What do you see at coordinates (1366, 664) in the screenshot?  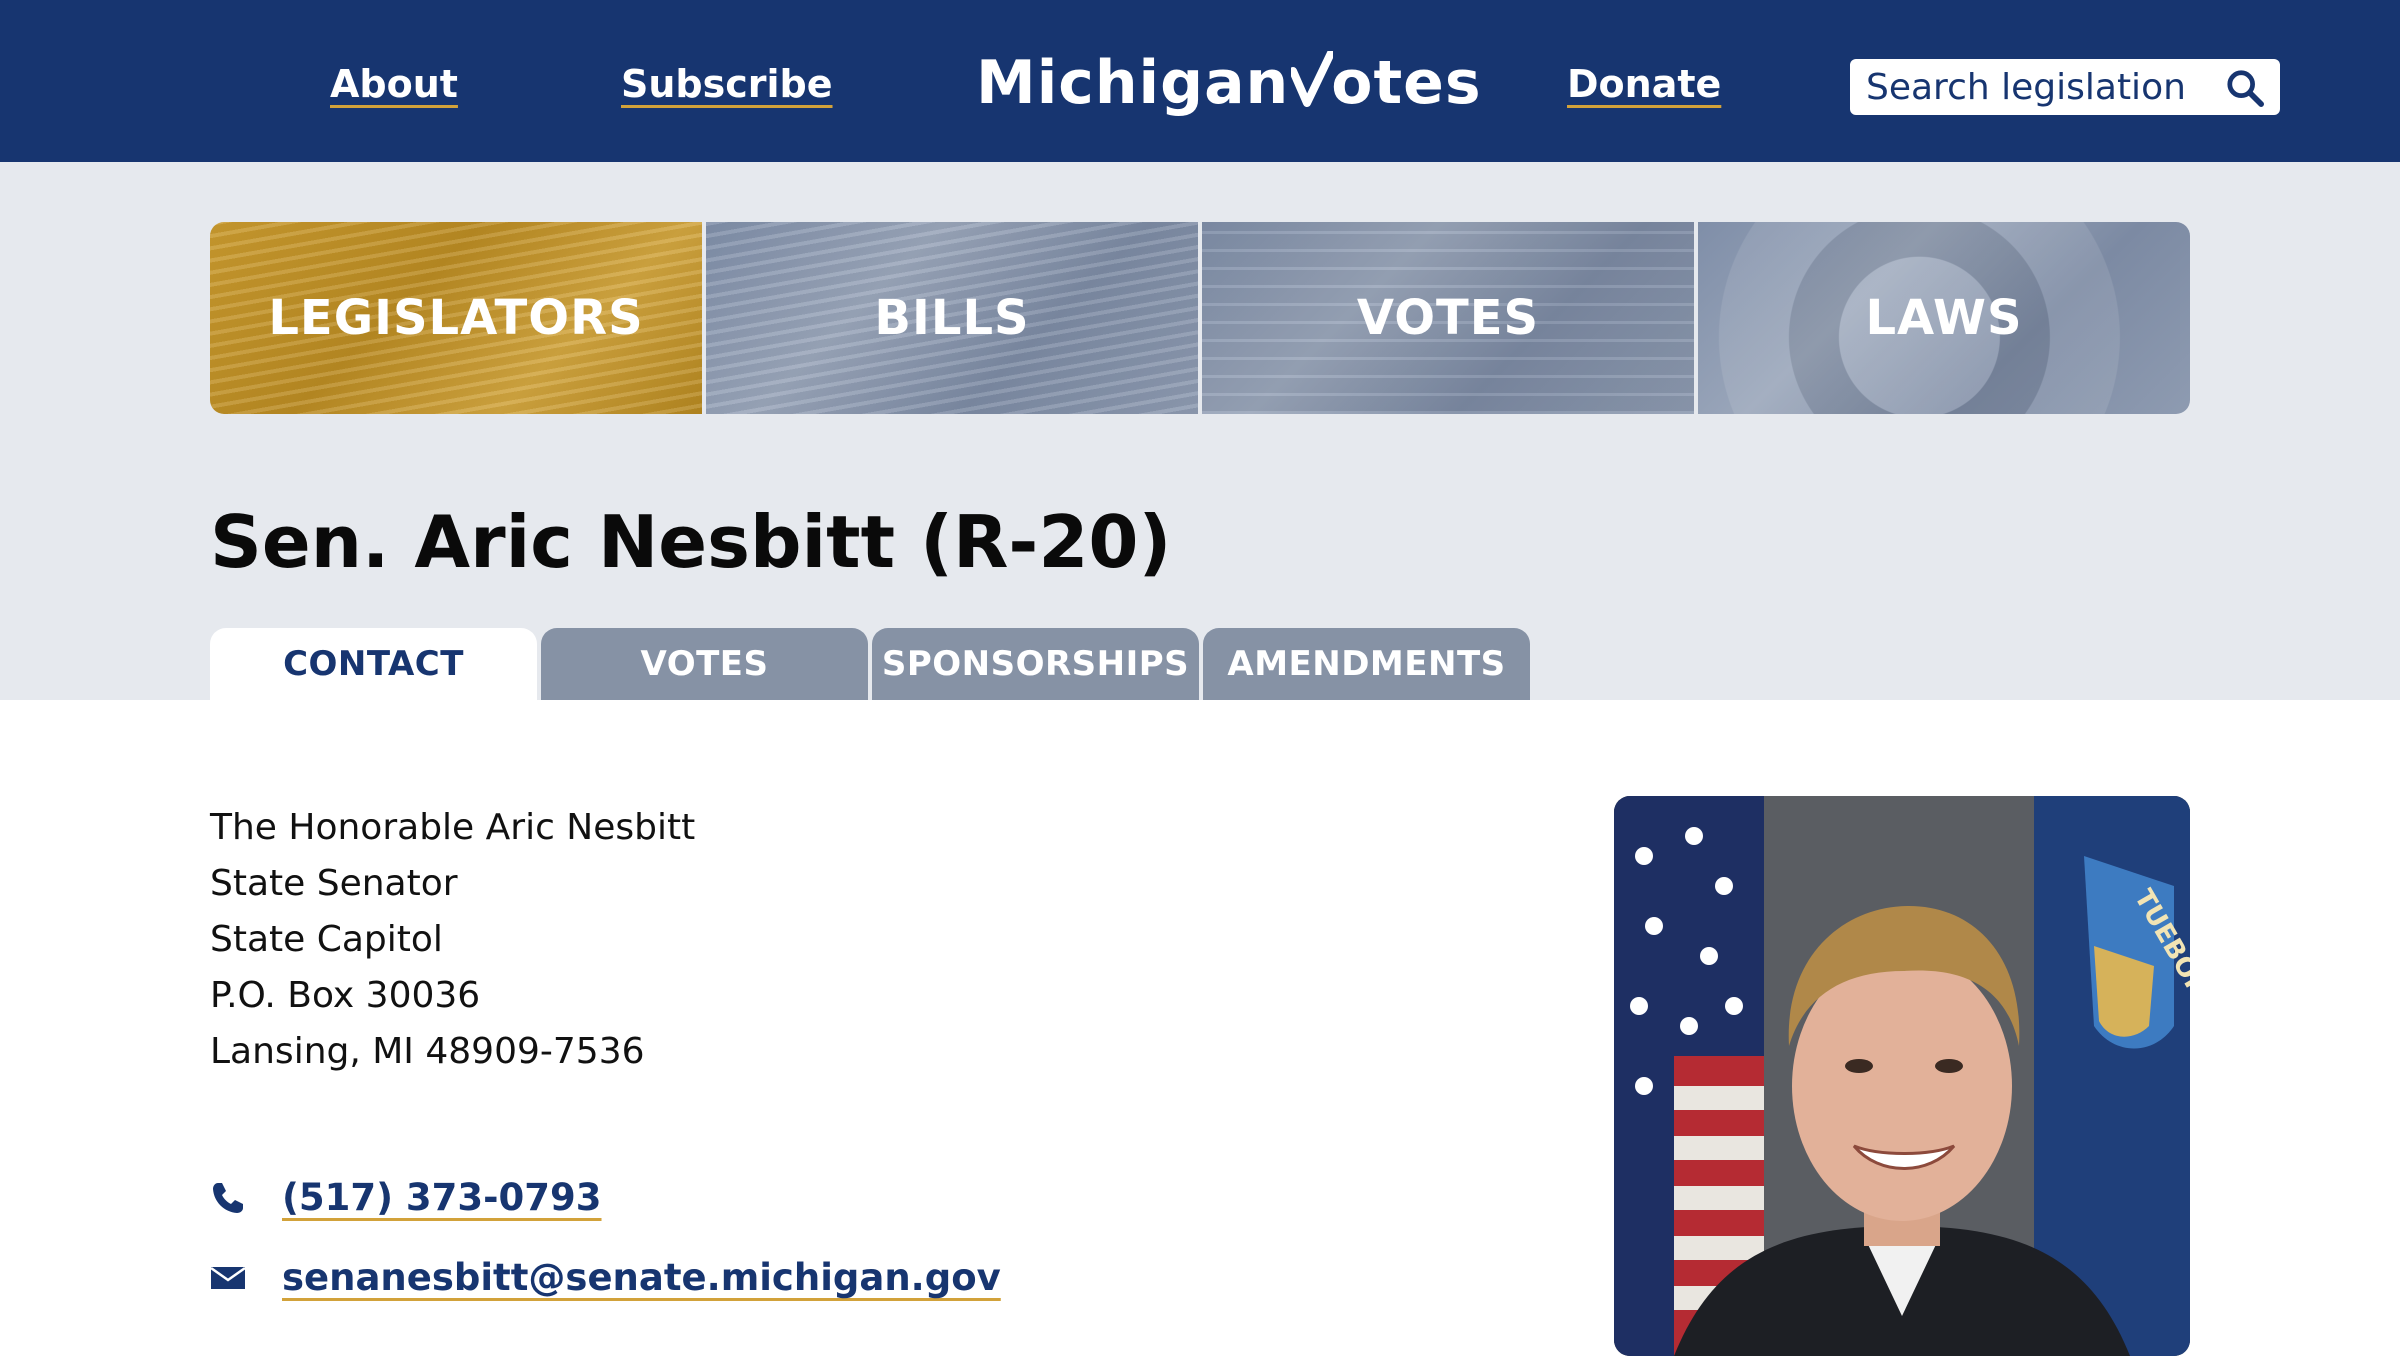 I see `tab-amendments: AMENDMENTS` at bounding box center [1366, 664].